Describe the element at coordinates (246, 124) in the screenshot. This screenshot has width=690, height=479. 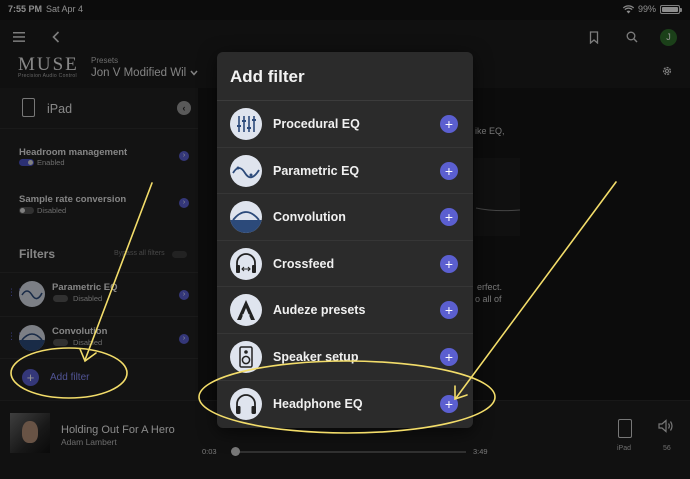
I see `procedural-eq-icon` at that location.